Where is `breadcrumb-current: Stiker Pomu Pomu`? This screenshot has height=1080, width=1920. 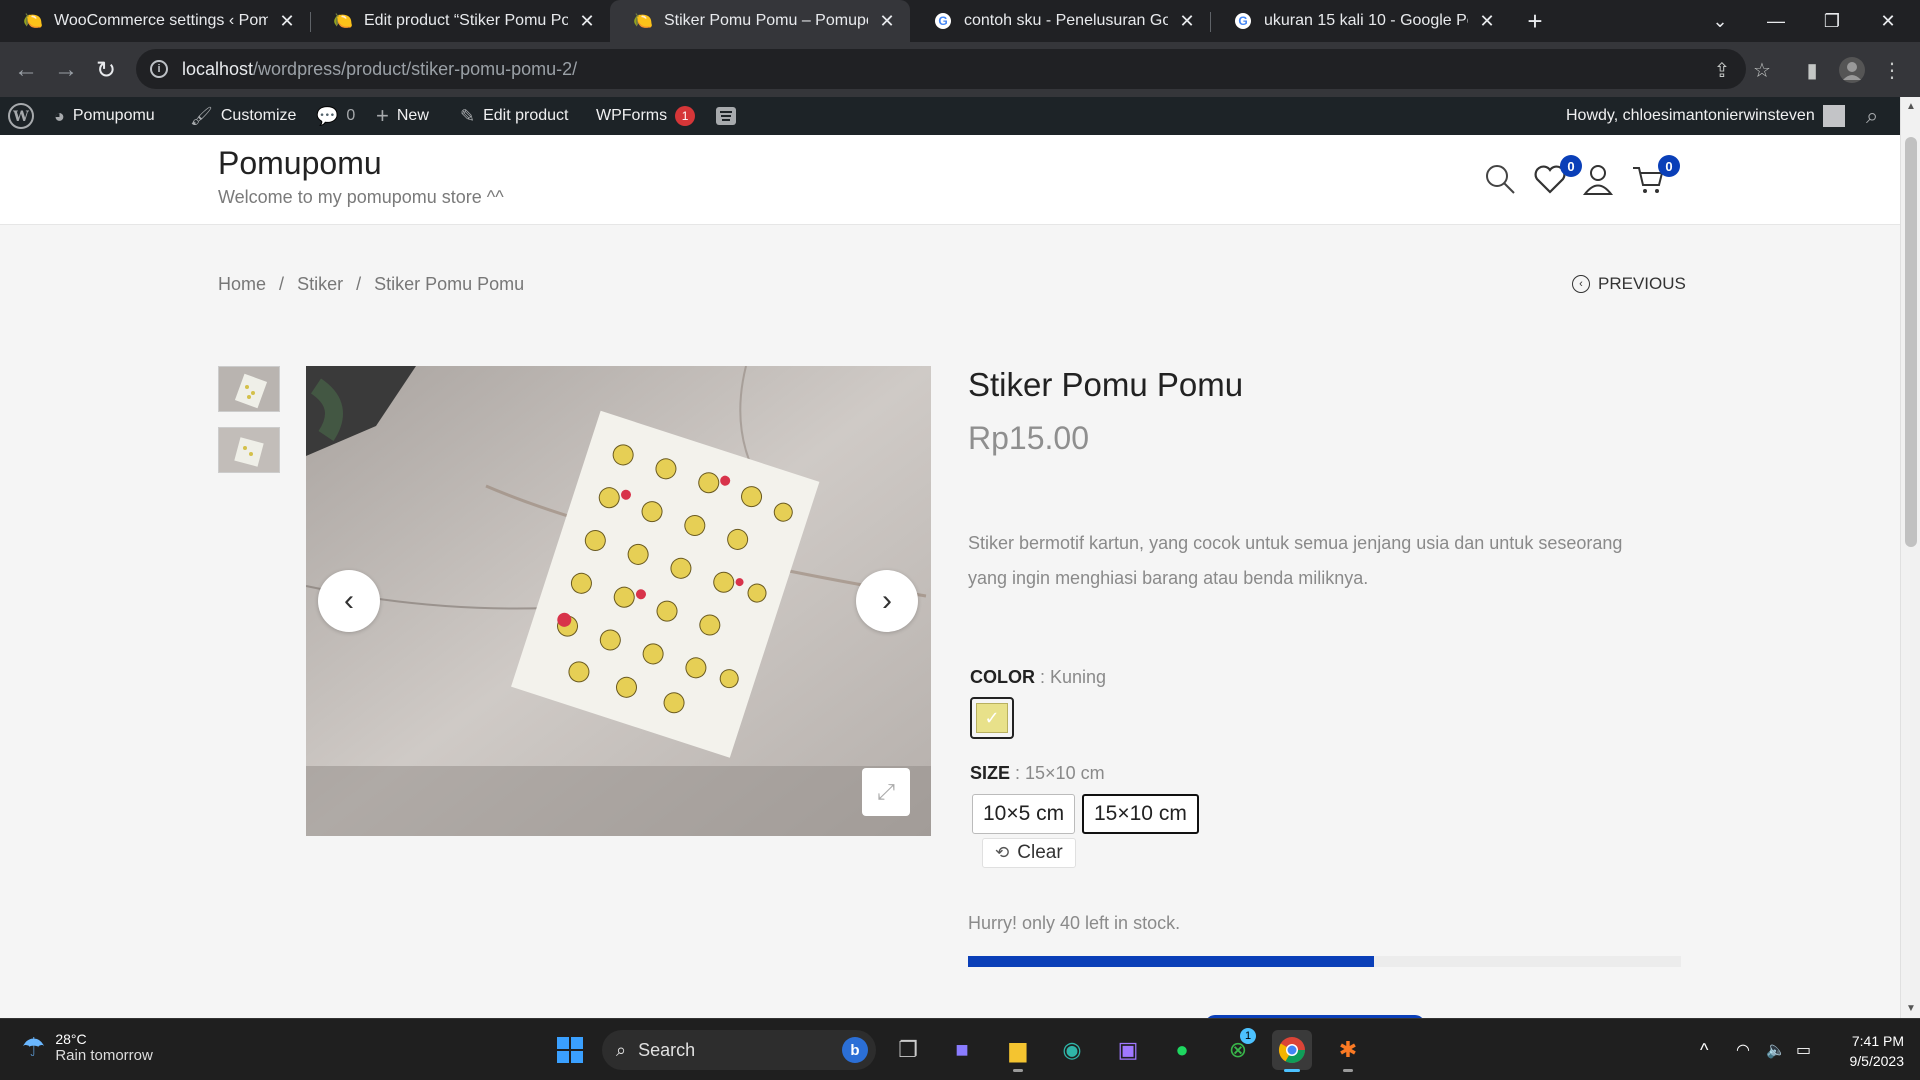 breadcrumb-current: Stiker Pomu Pomu is located at coordinates (449, 284).